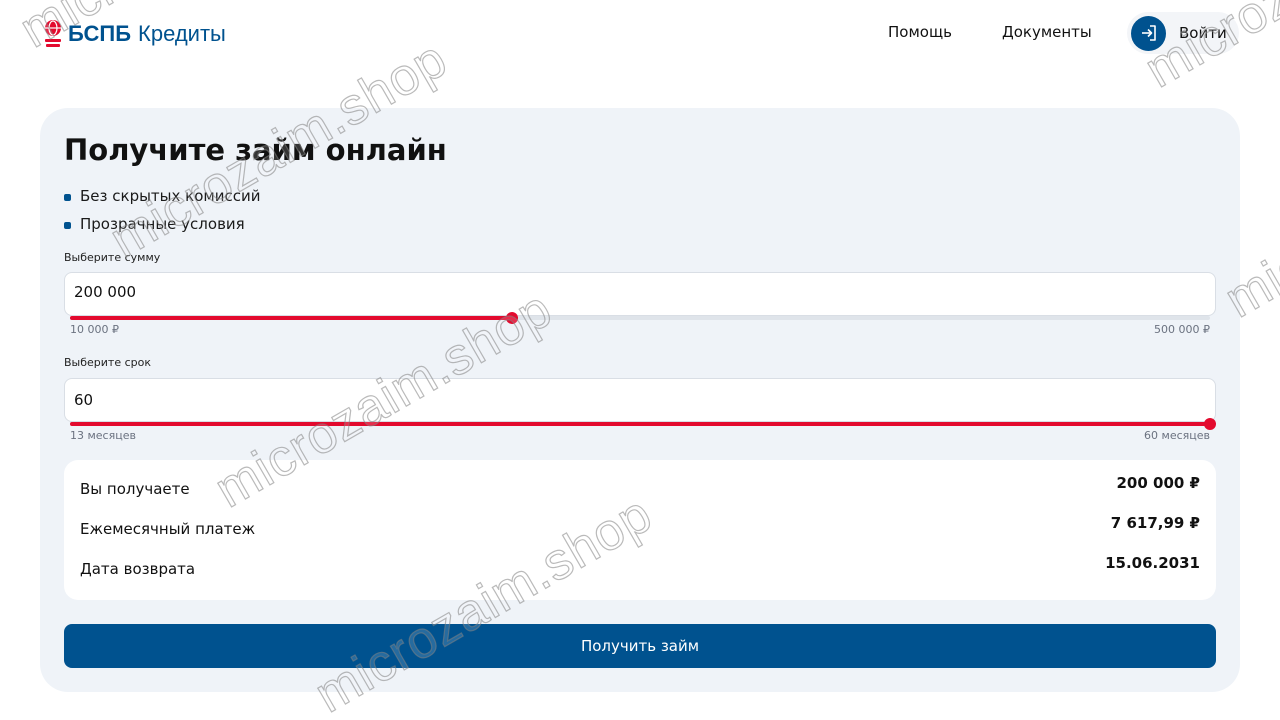 The image size is (1280, 720). I want to click on amount-label: Выберите сумму, so click(112, 257).